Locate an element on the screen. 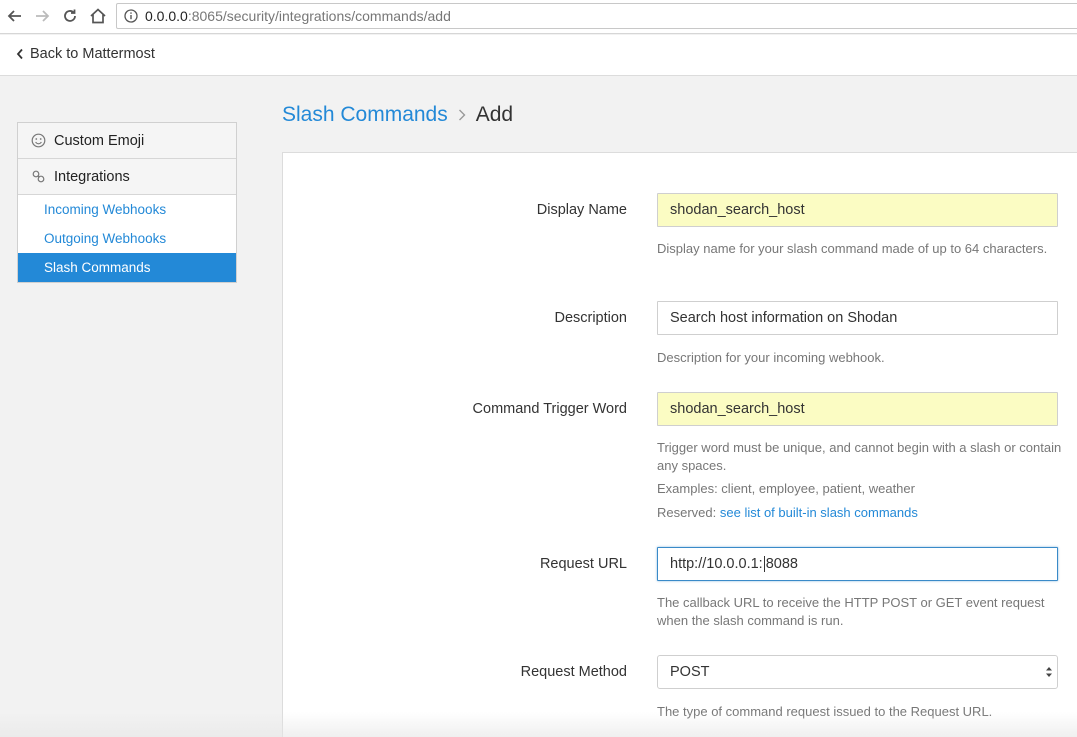 This screenshot has height=737, width=1077. smiley-icon is located at coordinates (38, 141).